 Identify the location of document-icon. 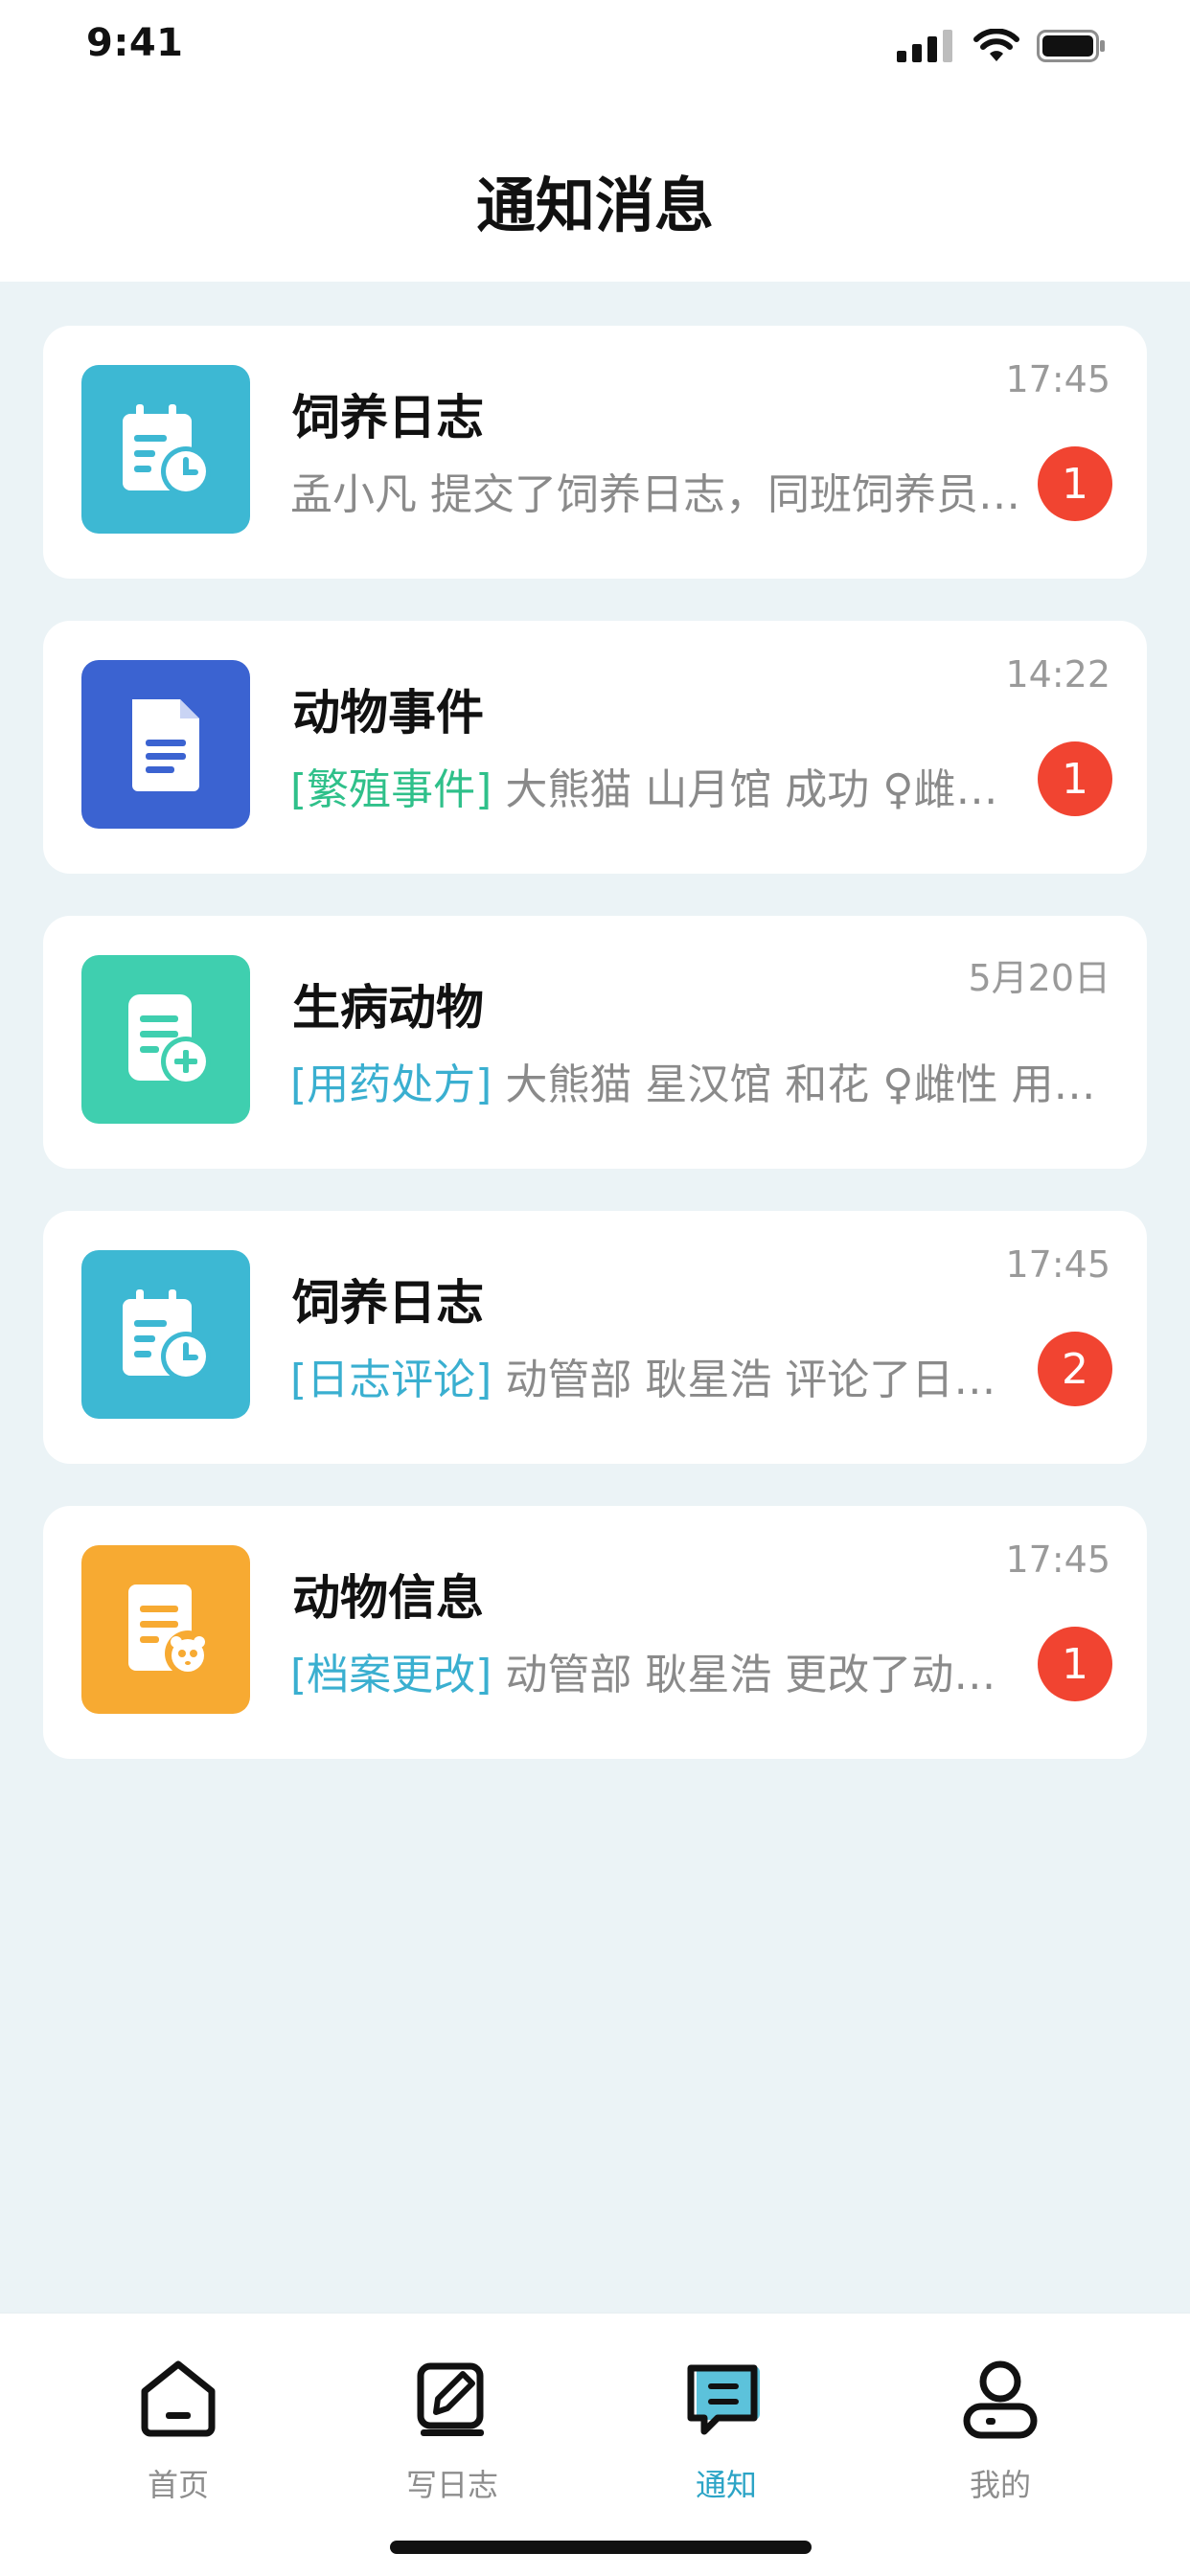
(166, 745).